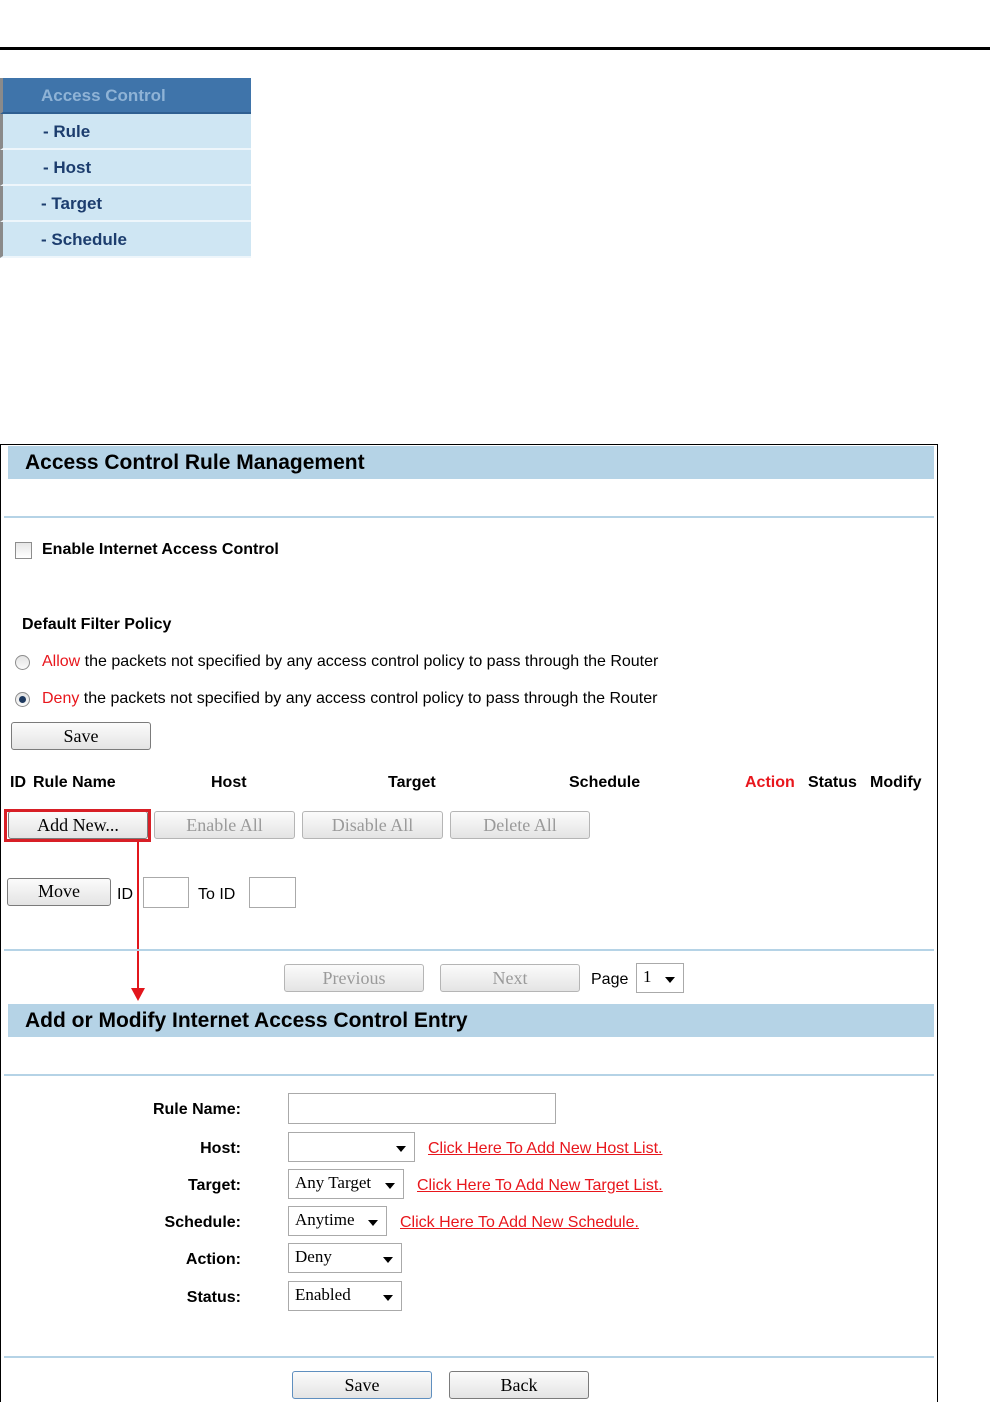 The width and height of the screenshot is (990, 1402). Describe the element at coordinates (610, 979) in the screenshot. I see `page-label: Page` at that location.